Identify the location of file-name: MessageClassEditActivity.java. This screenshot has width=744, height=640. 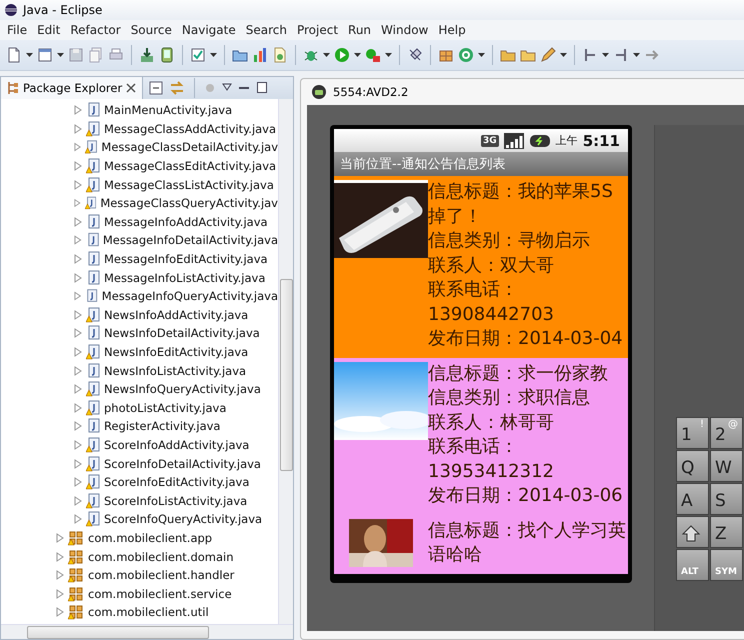
(190, 166).